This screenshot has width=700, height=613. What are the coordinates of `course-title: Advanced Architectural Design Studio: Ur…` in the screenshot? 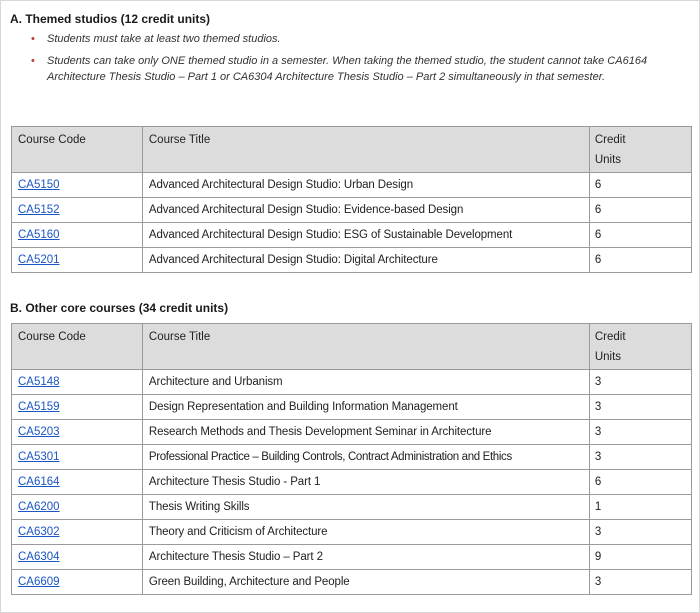 It's located at (365, 185).